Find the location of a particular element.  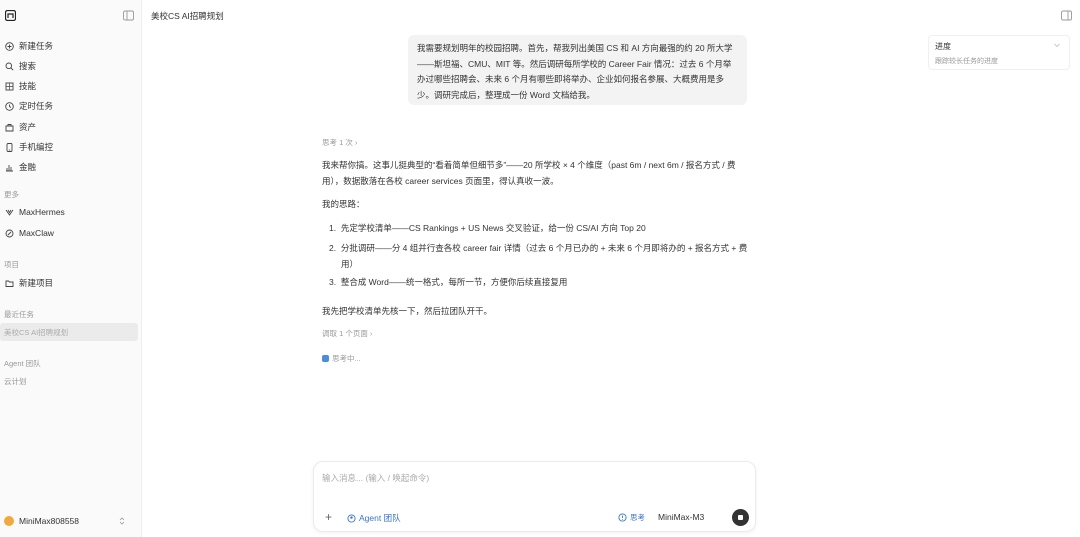

chevron-updown-icon is located at coordinates (122, 521).